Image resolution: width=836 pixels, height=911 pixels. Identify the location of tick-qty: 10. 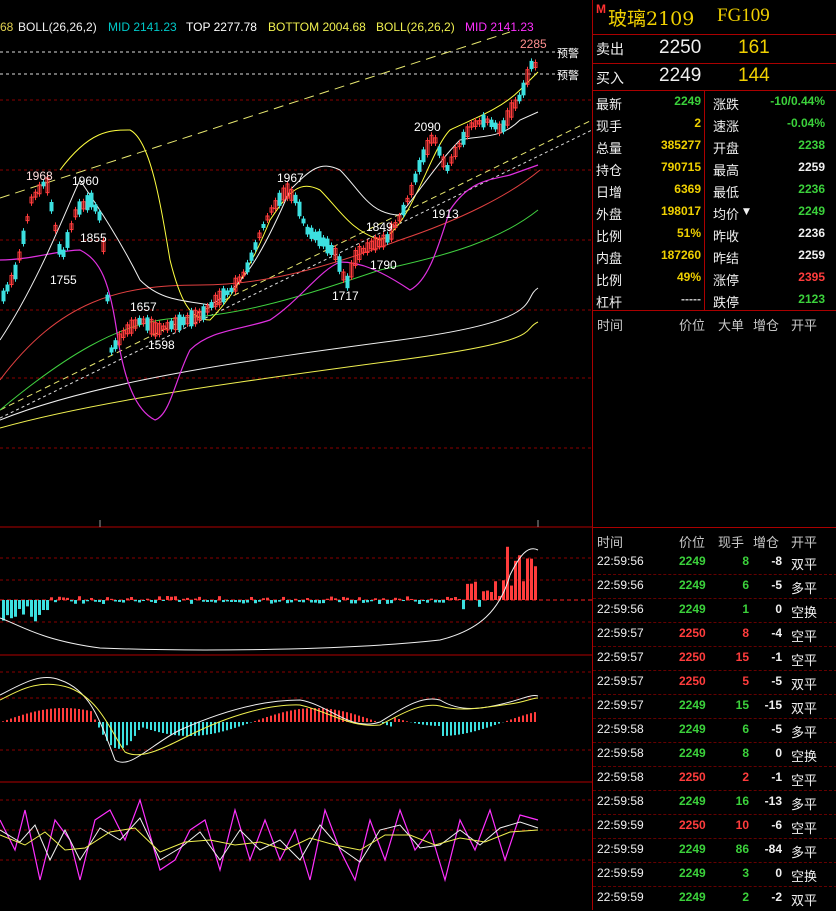
(742, 825).